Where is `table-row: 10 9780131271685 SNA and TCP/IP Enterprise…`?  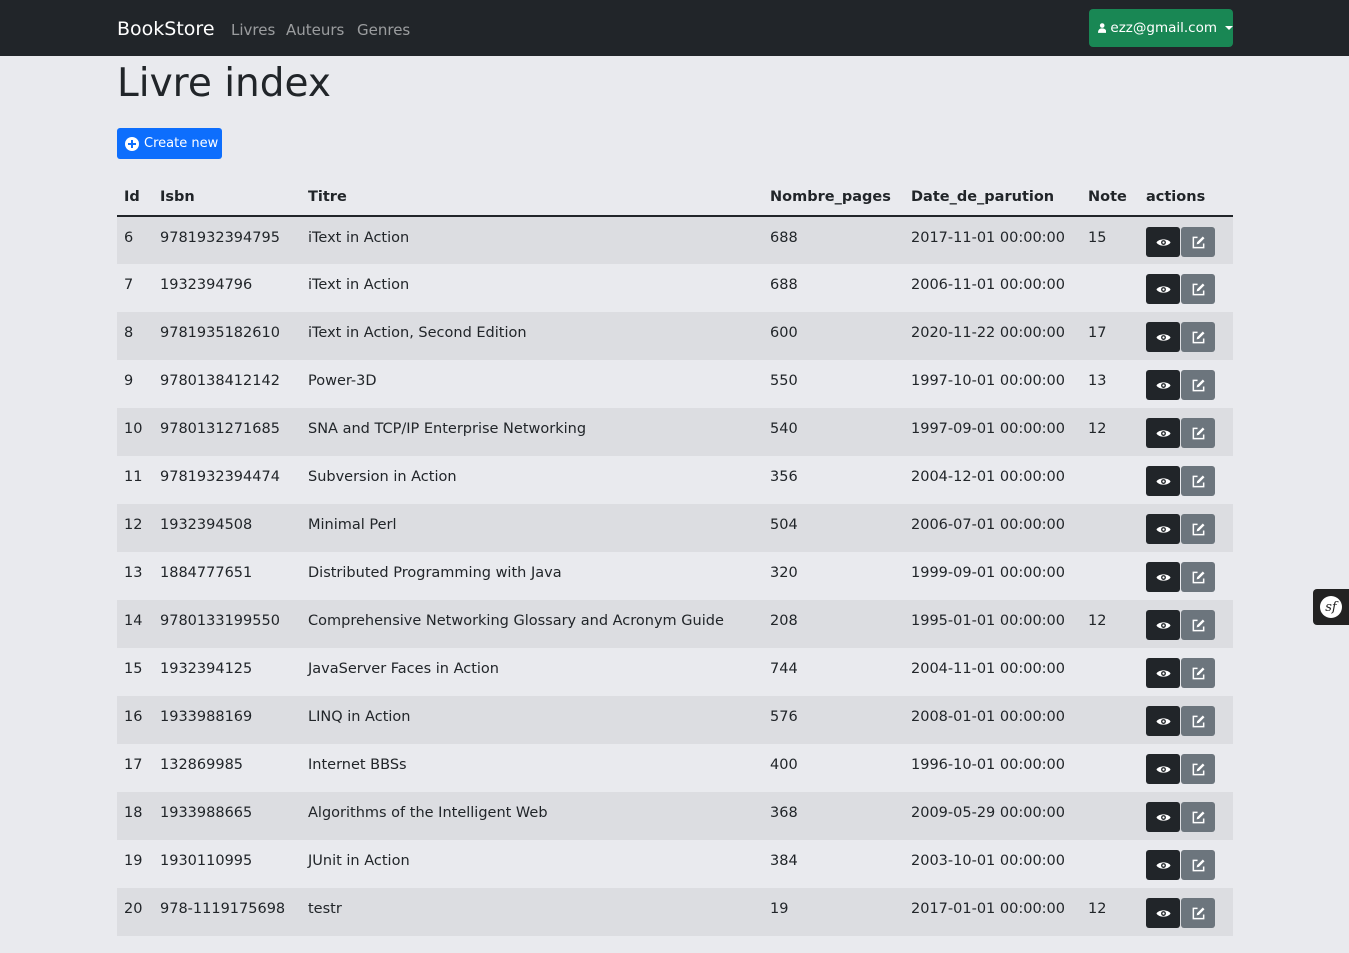 table-row: 10 9780131271685 SNA and TCP/IP Enterprise… is located at coordinates (675, 432).